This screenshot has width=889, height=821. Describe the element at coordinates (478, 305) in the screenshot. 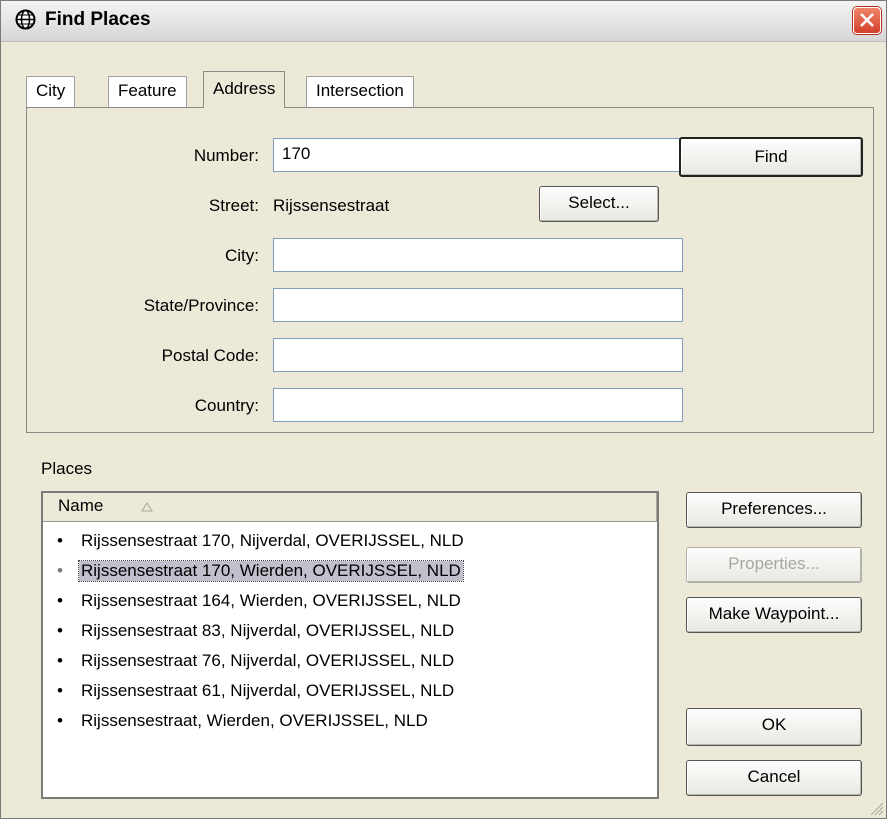

I see `state-province-input` at that location.